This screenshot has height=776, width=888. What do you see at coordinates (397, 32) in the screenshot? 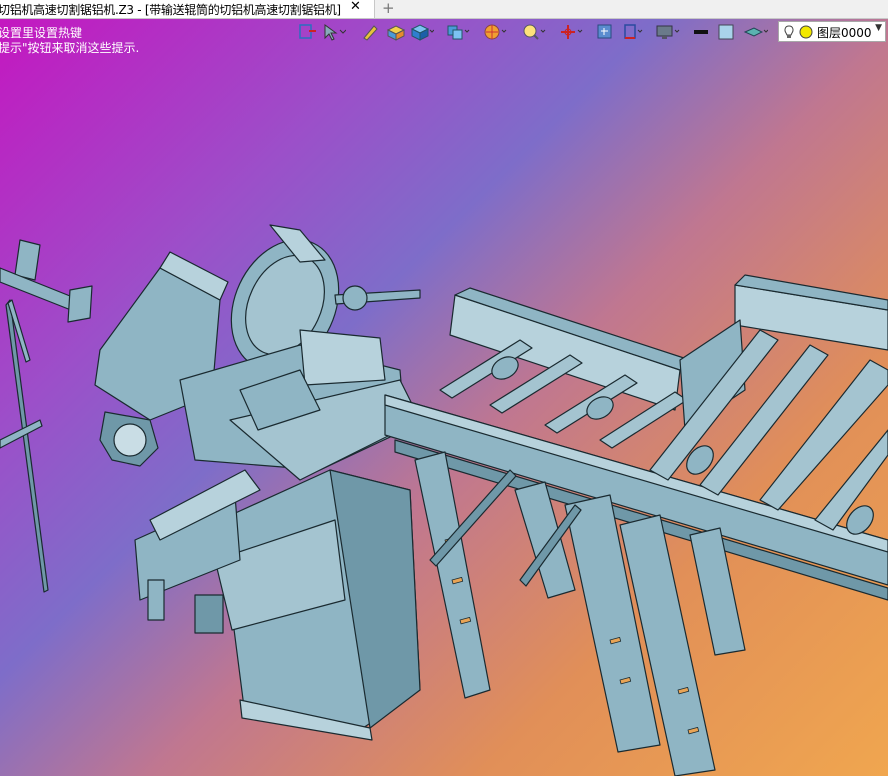
I see `box-icon` at bounding box center [397, 32].